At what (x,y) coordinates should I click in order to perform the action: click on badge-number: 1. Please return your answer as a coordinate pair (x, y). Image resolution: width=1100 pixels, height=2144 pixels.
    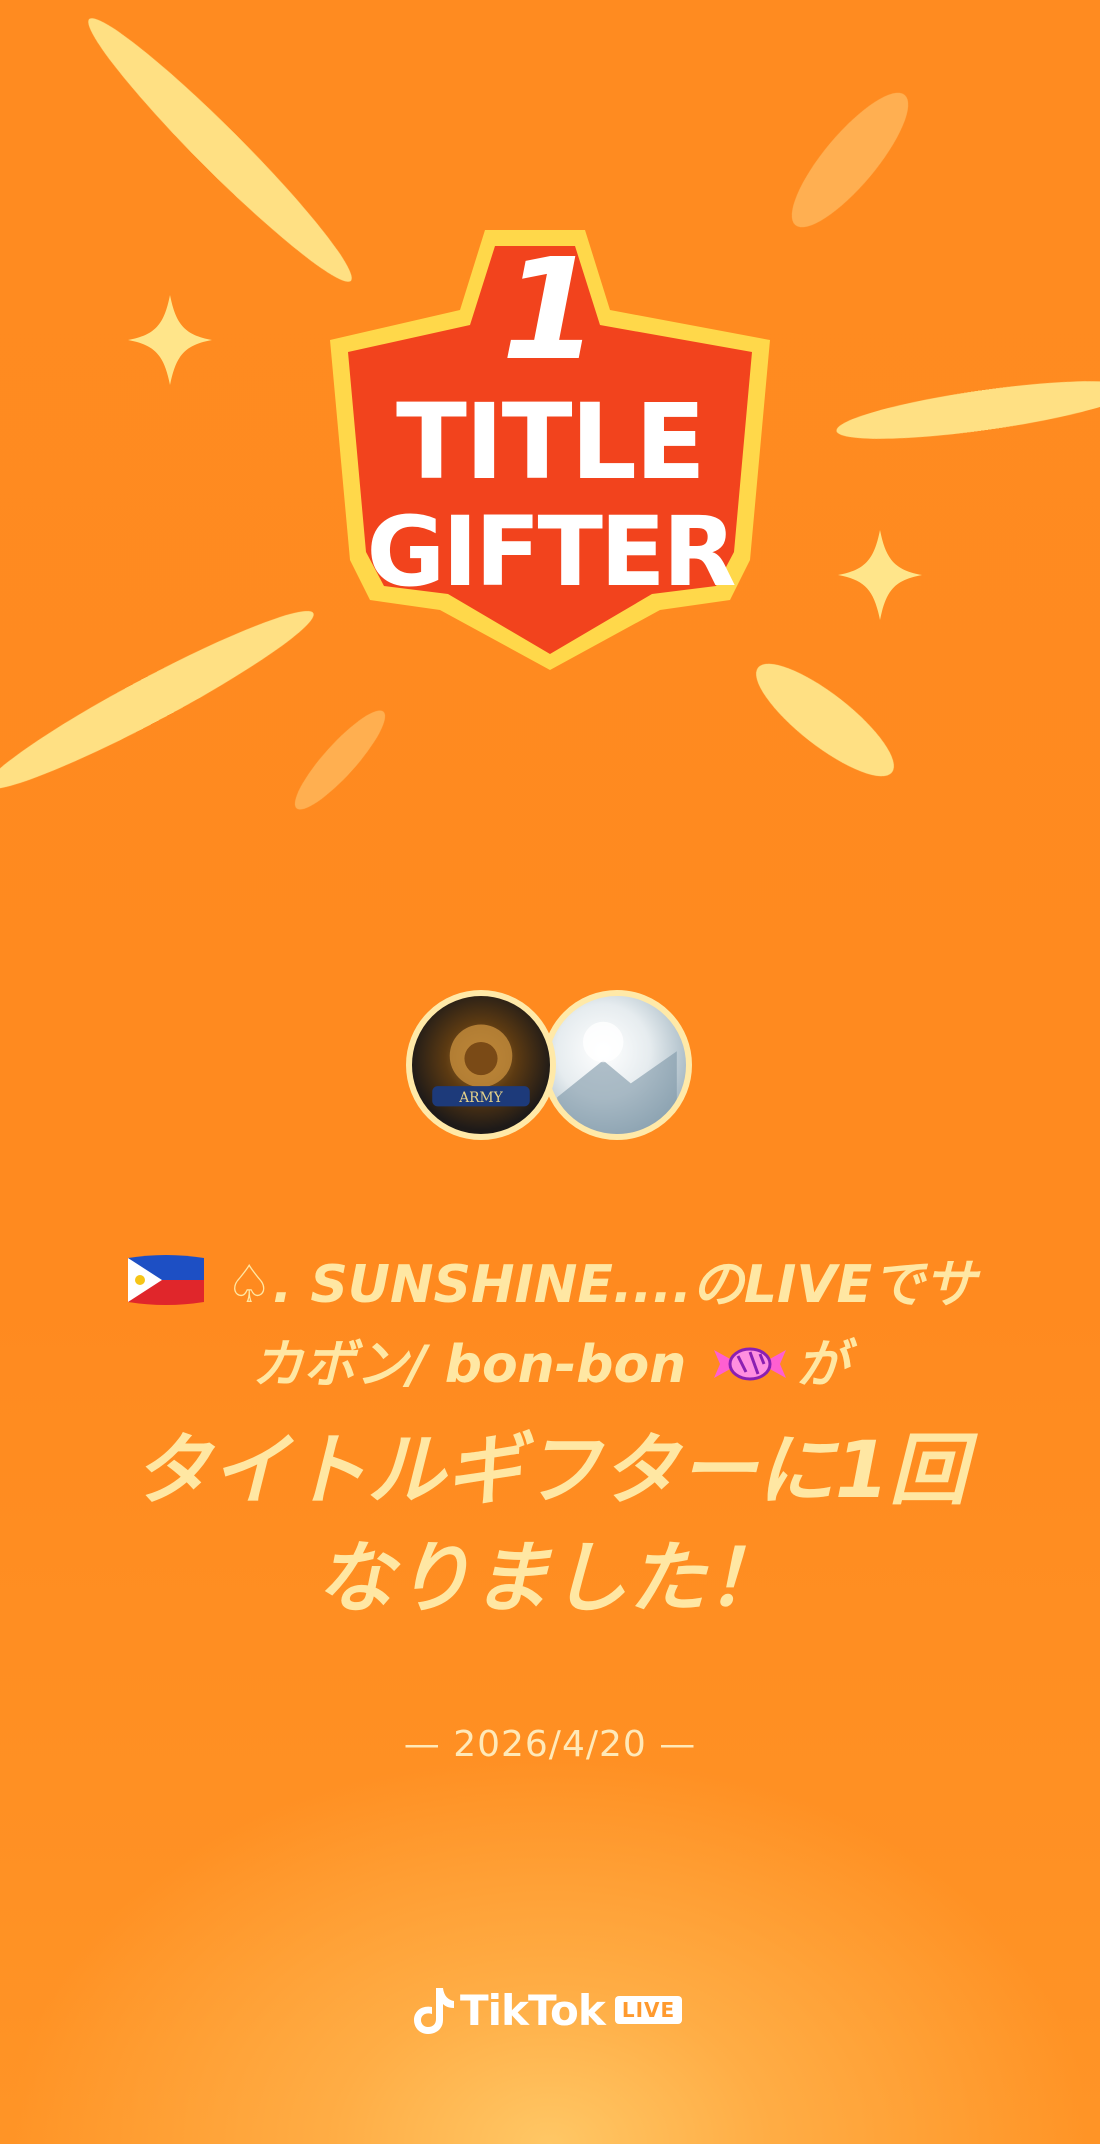
    Looking at the image, I should click on (549, 311).